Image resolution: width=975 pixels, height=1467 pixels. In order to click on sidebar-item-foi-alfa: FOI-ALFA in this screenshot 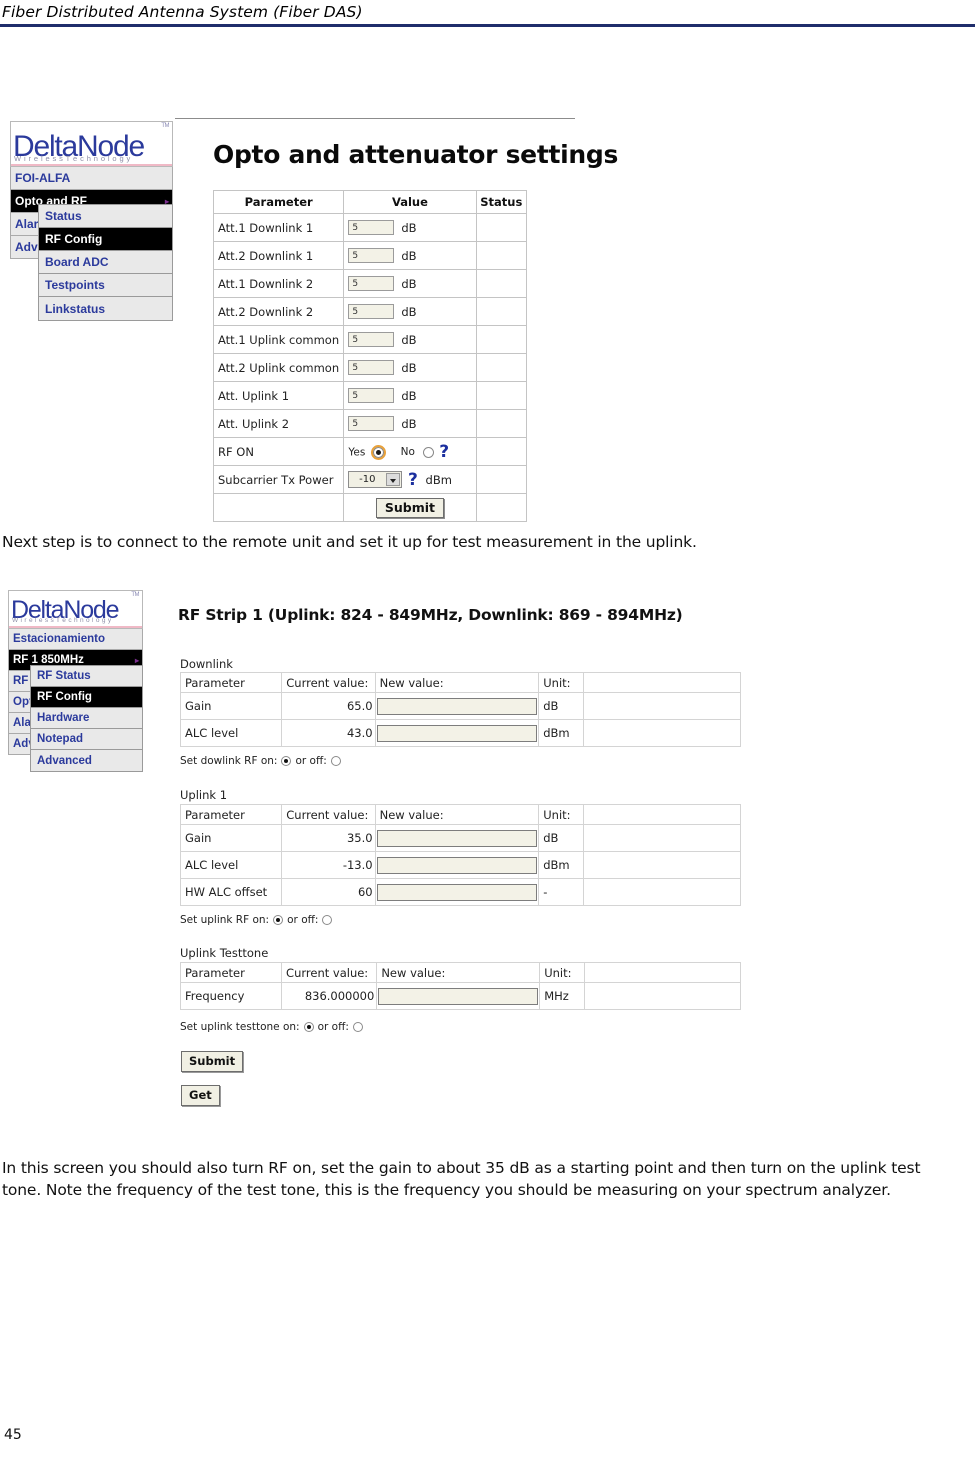, I will do `click(91, 178)`.